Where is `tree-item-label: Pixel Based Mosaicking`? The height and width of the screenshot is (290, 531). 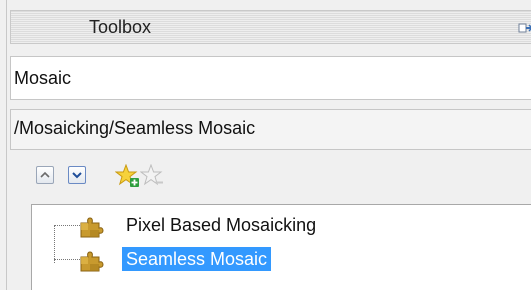 tree-item-label: Pixel Based Mosaicking is located at coordinates (221, 225).